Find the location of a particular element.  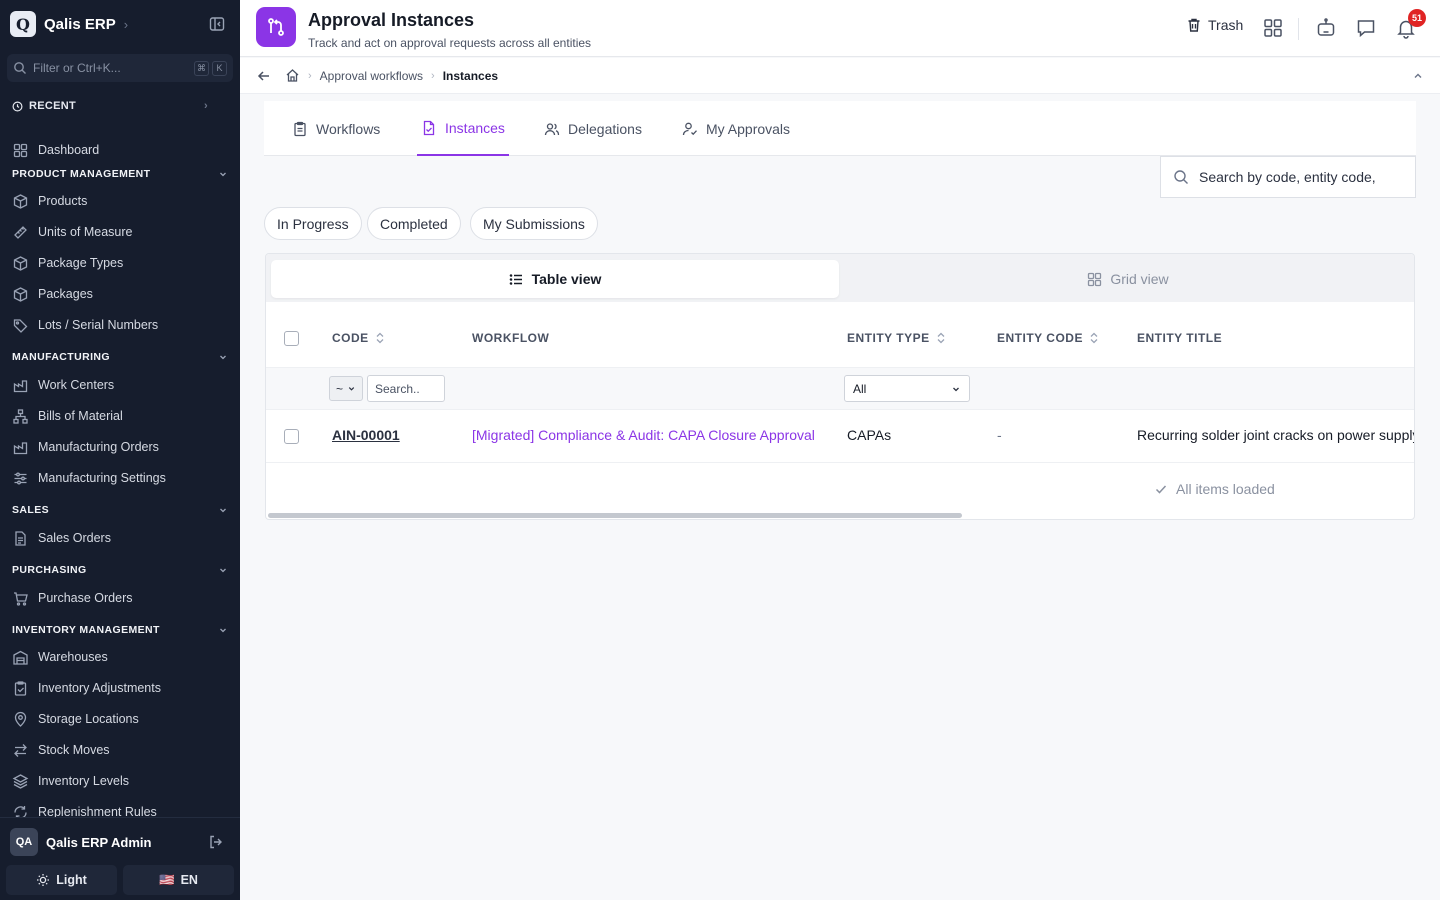

sidebar-item-dashboard: Dashboard is located at coordinates (55, 150).